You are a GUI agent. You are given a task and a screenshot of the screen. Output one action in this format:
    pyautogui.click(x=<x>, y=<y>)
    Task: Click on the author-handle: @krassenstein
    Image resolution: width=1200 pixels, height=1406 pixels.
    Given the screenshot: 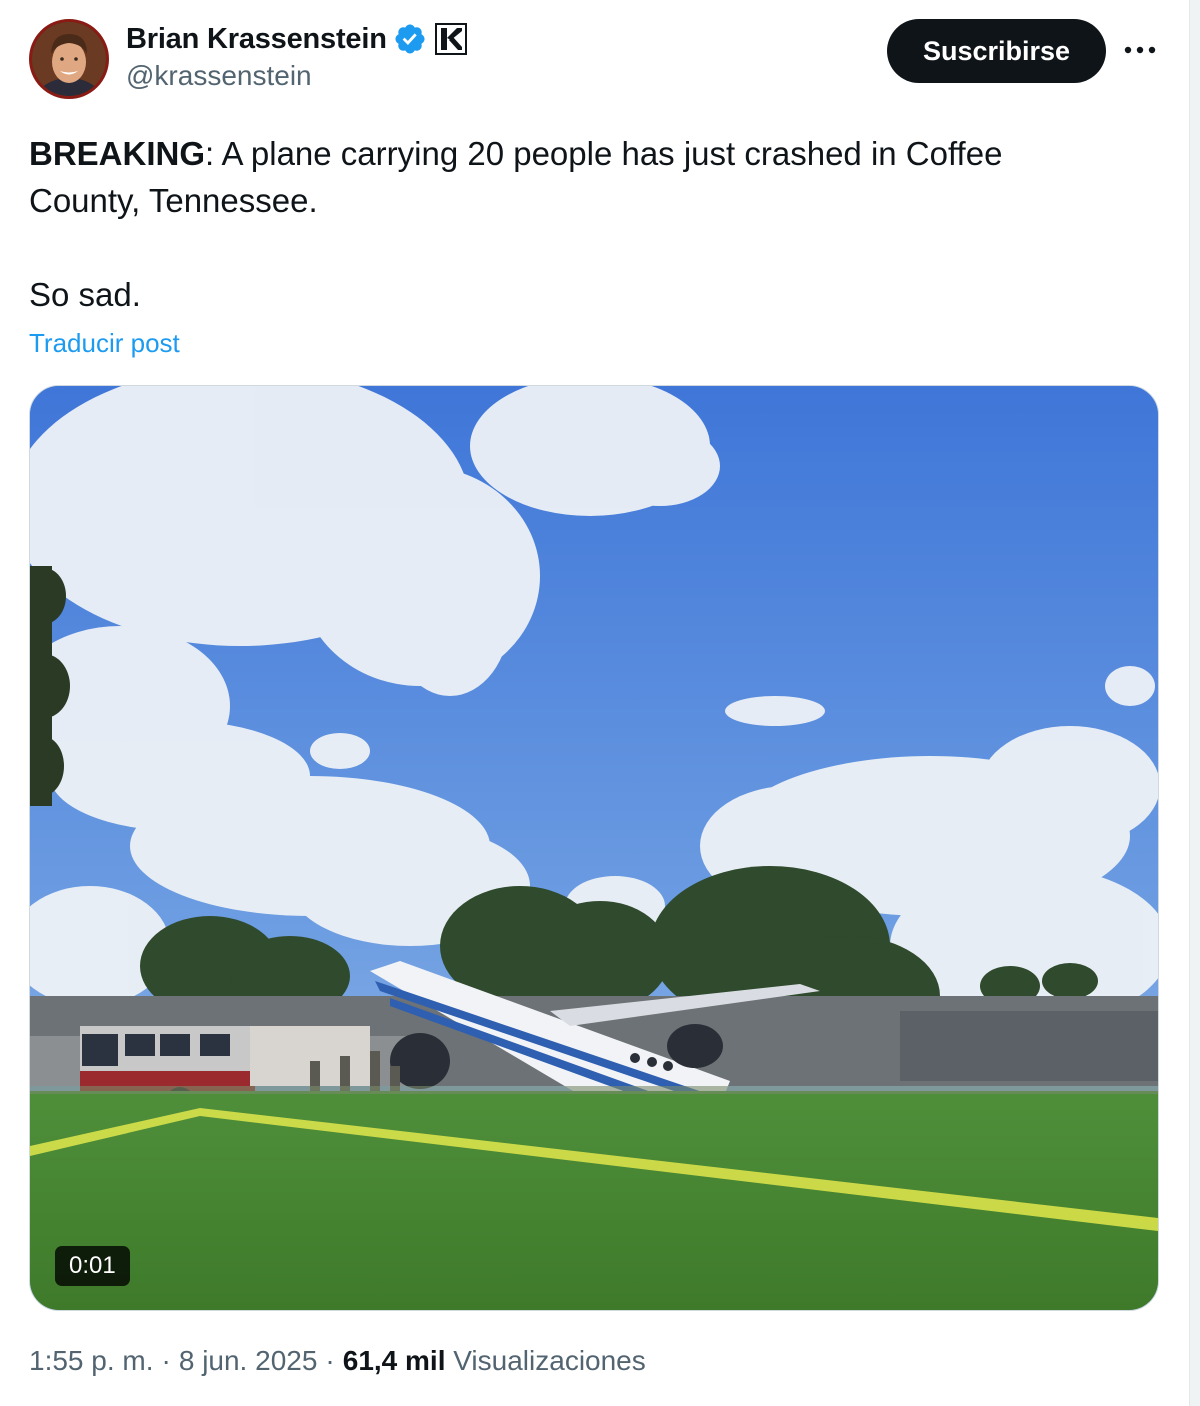 What is the action you would take?
    pyautogui.click(x=219, y=76)
    